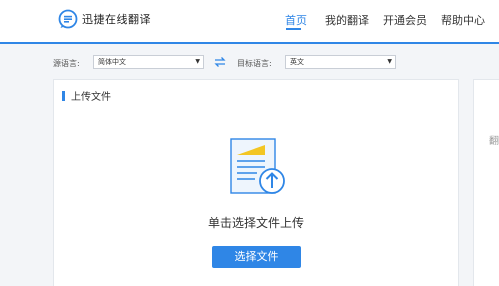 The height and width of the screenshot is (286, 499). What do you see at coordinates (112, 62) in the screenshot?
I see `source-language-value: 简体中文` at bounding box center [112, 62].